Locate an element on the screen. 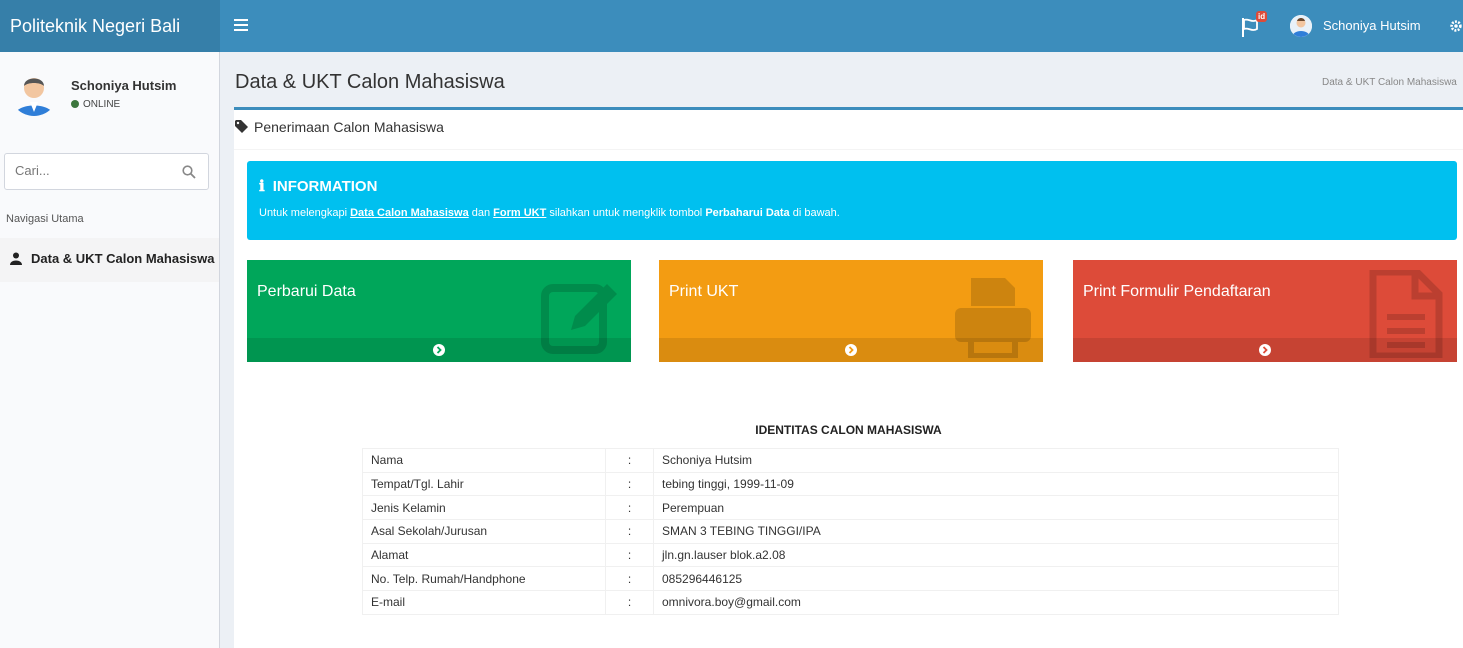  identity-label: Asal Sekolah/Jurusan is located at coordinates (484, 531).